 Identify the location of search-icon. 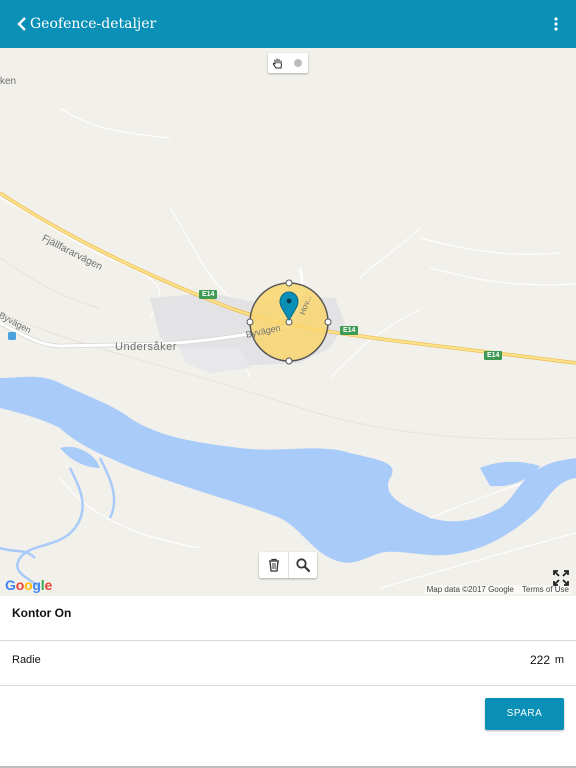
(303, 565).